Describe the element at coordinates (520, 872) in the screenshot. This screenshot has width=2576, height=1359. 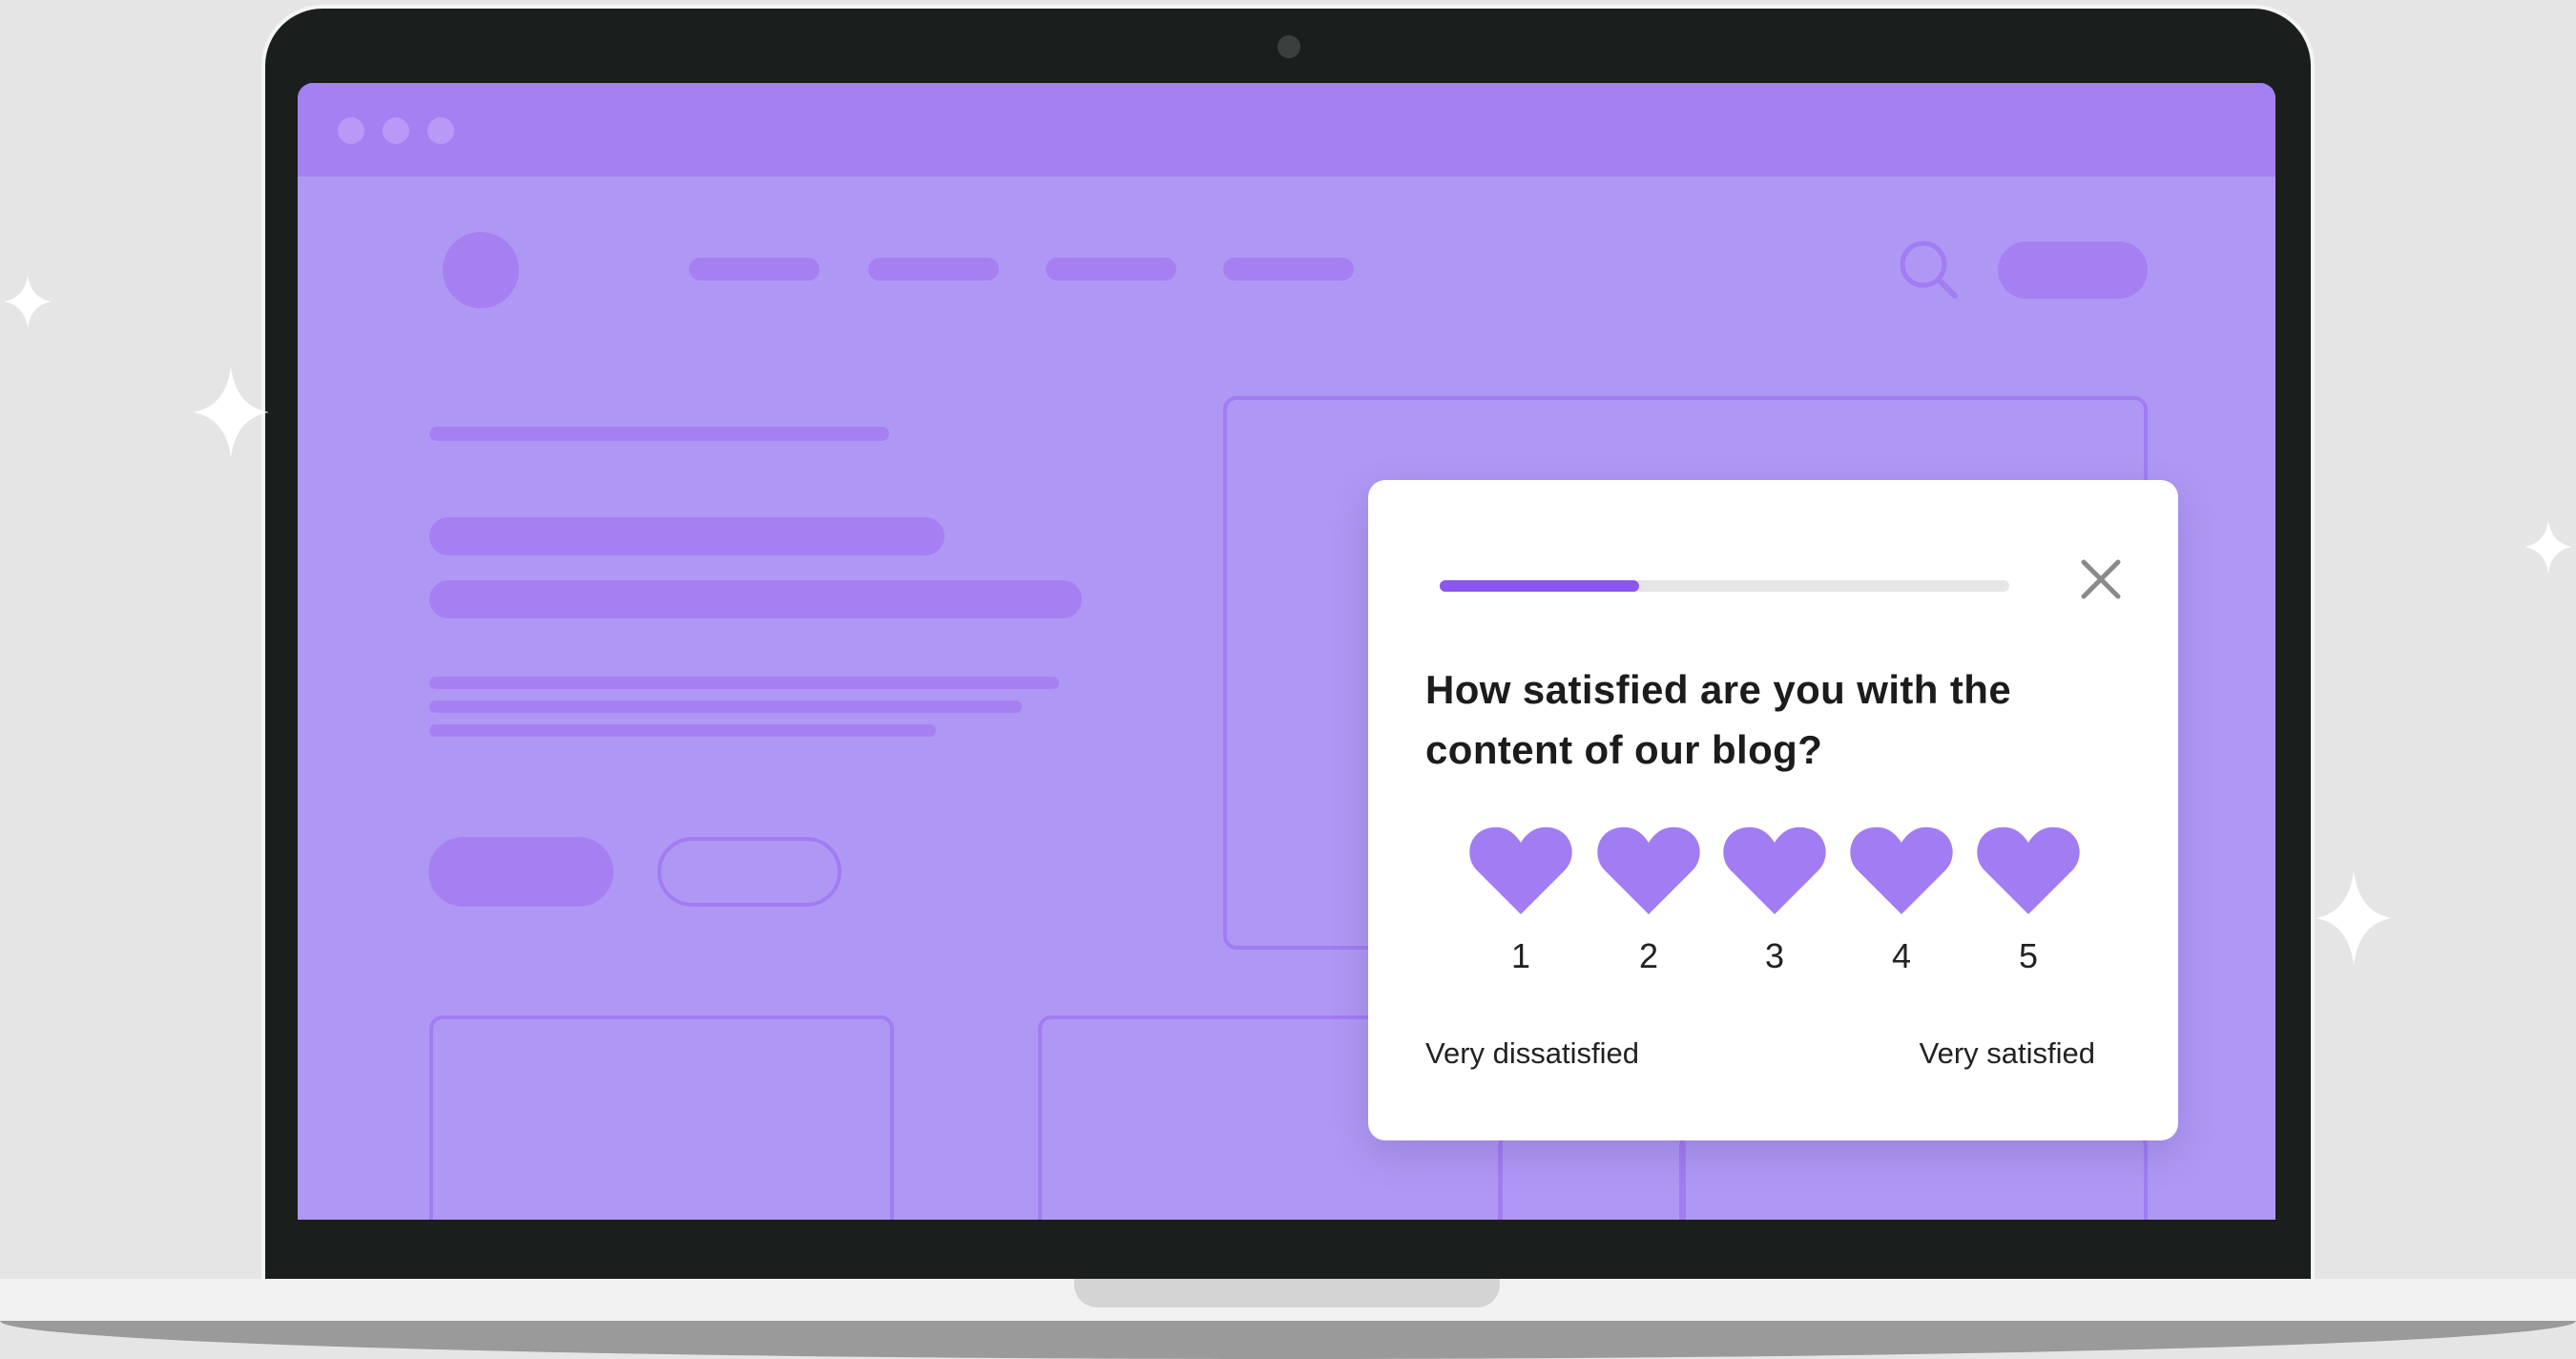
I see `primary-button-placeholder` at that location.